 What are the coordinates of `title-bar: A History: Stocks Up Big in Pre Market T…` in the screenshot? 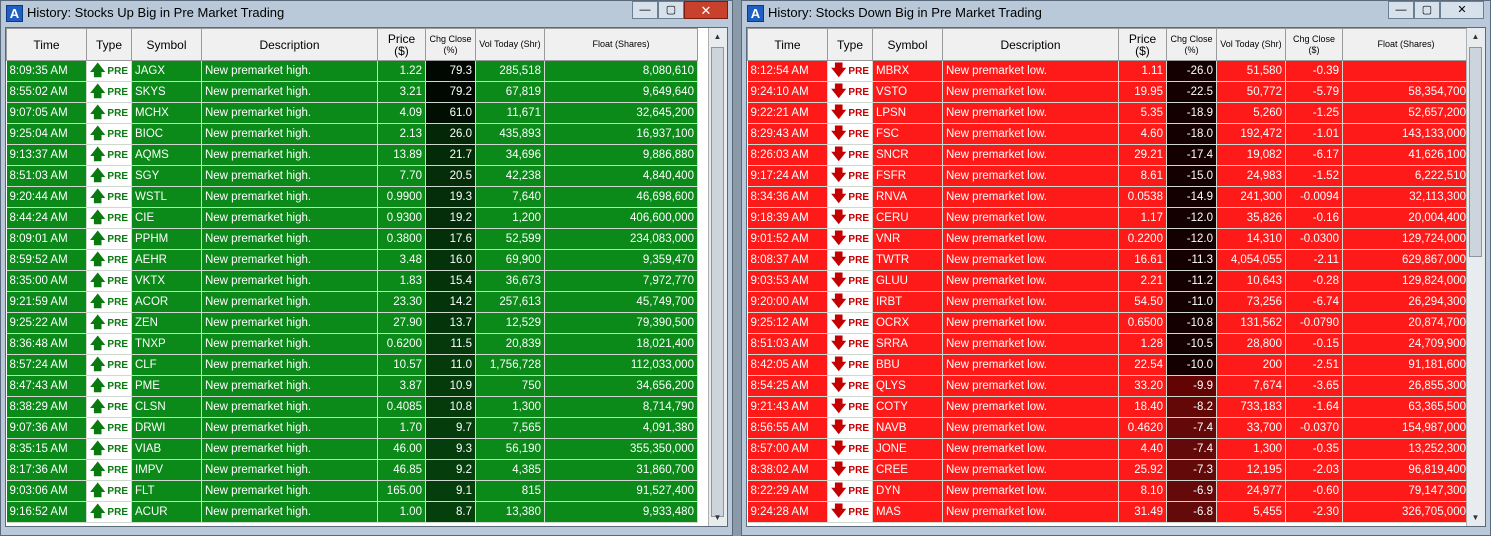 It's located at (366, 13).